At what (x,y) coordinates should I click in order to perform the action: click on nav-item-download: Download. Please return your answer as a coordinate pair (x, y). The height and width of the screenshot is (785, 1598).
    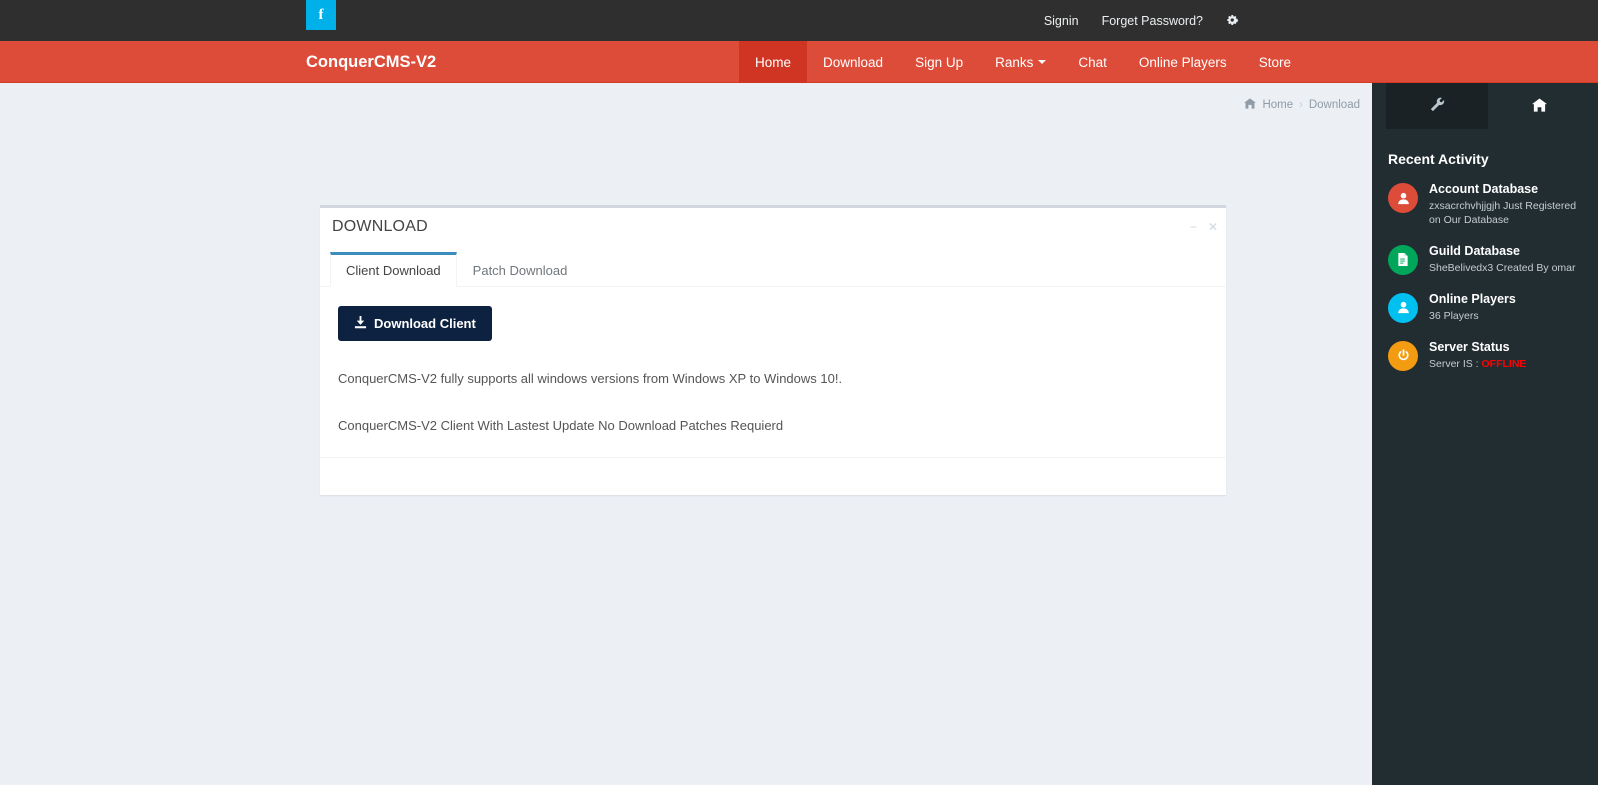
    Looking at the image, I should click on (853, 62).